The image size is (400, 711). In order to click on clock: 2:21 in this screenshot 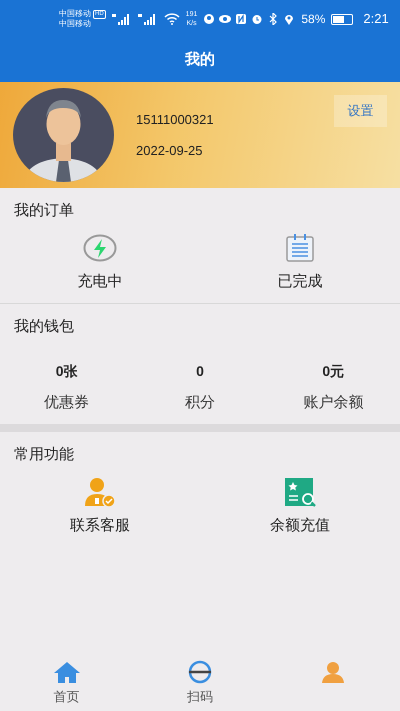, I will do `click(376, 19)`.